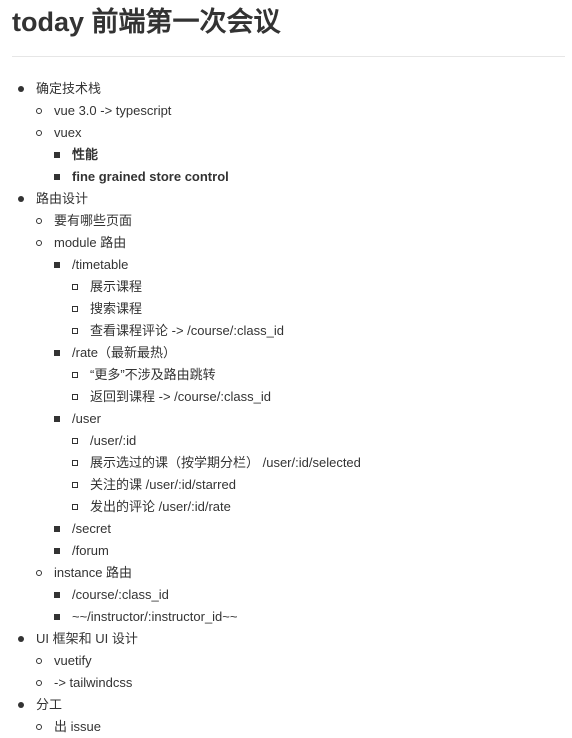 This screenshot has width=572, height=738. Describe the element at coordinates (86, 418) in the screenshot. I see `list-item-text: /user` at that location.